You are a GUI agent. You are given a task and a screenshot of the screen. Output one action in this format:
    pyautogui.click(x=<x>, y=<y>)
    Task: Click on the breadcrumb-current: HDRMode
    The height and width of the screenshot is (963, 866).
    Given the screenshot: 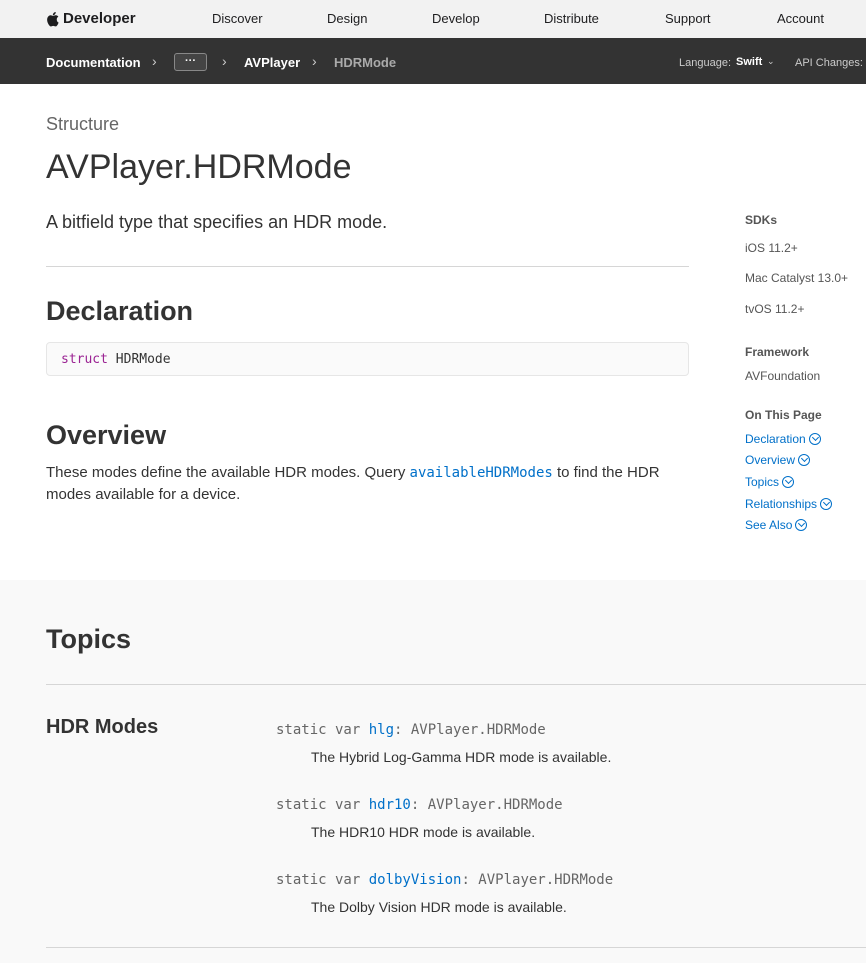 What is the action you would take?
    pyautogui.click(x=365, y=62)
    